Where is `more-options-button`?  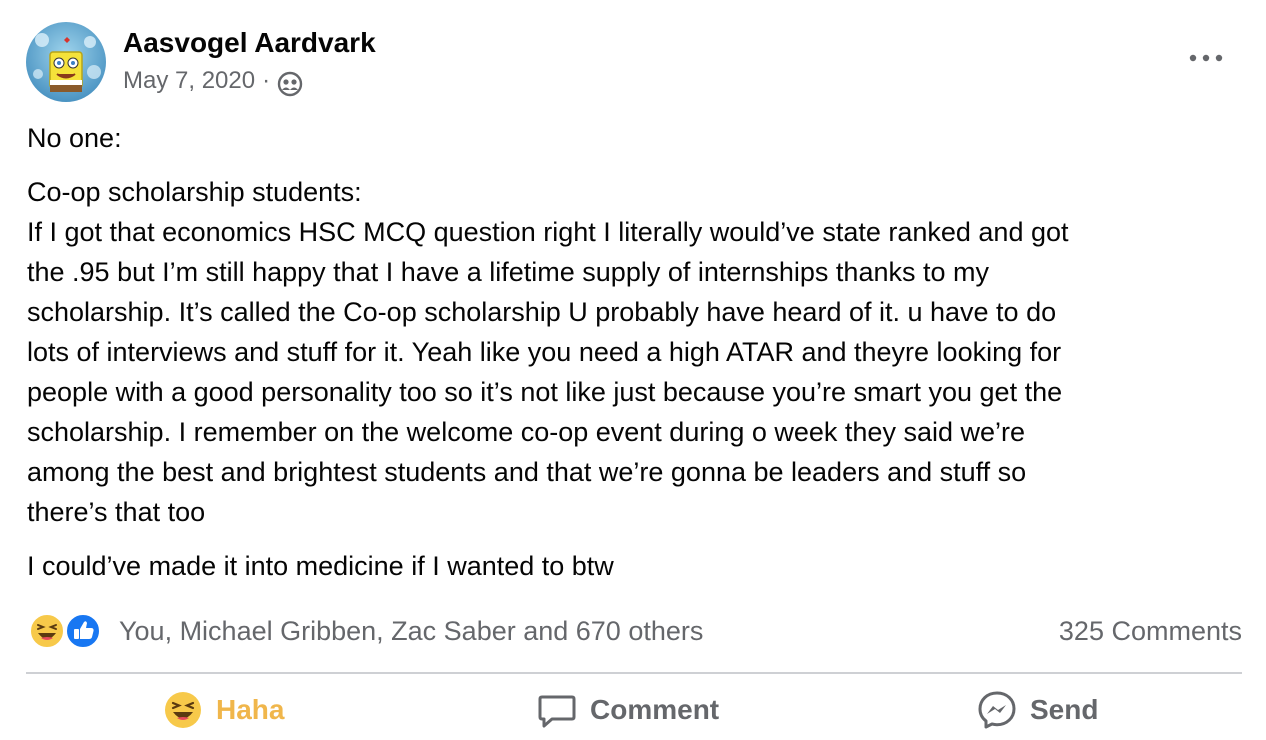
more-options-button is located at coordinates (1206, 58).